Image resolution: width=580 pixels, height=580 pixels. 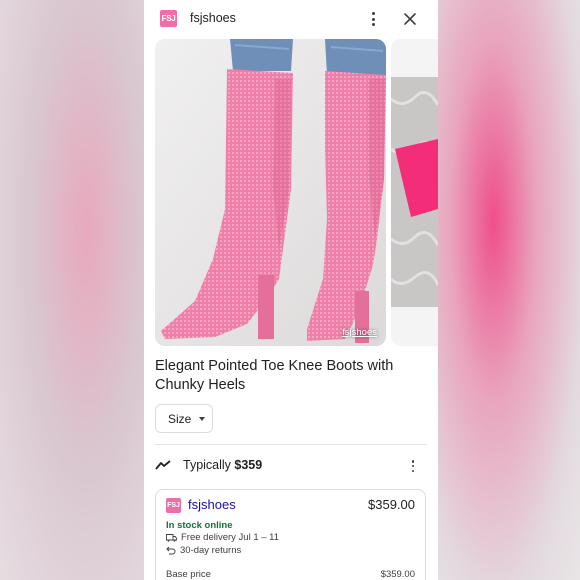 What do you see at coordinates (222, 537) in the screenshot?
I see `delivery-info: Free delivery Jul 1 – 11` at bounding box center [222, 537].